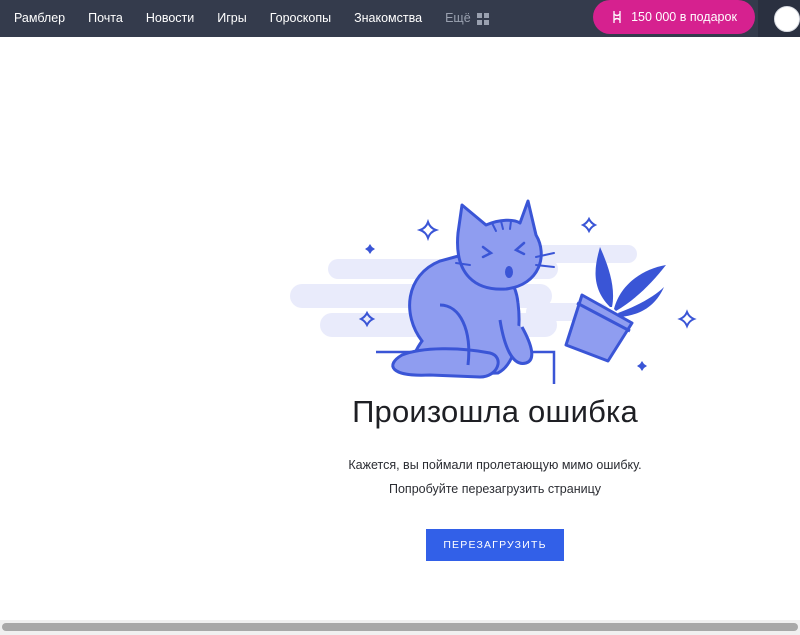 This screenshot has height=635, width=800. Describe the element at coordinates (231, 18) in the screenshot. I see `nav-item-games: Игры` at that location.